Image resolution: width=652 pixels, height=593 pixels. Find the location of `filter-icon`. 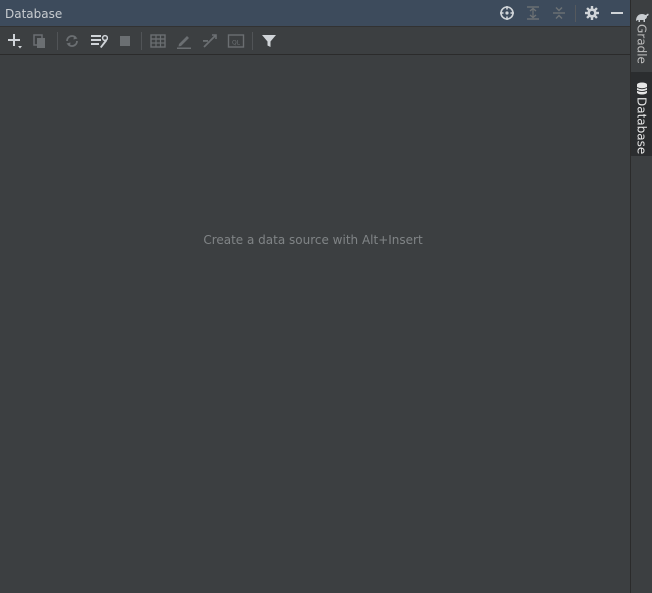

filter-icon is located at coordinates (269, 41).